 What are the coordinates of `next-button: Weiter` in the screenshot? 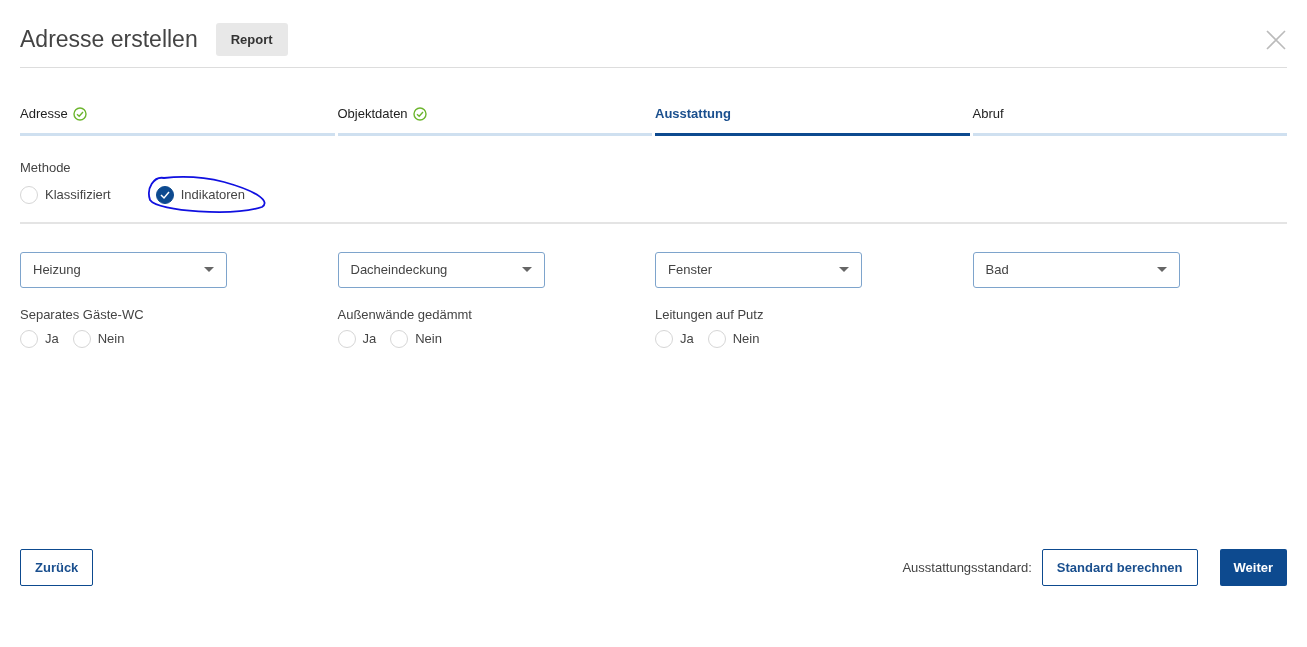 It's located at (1253, 567).